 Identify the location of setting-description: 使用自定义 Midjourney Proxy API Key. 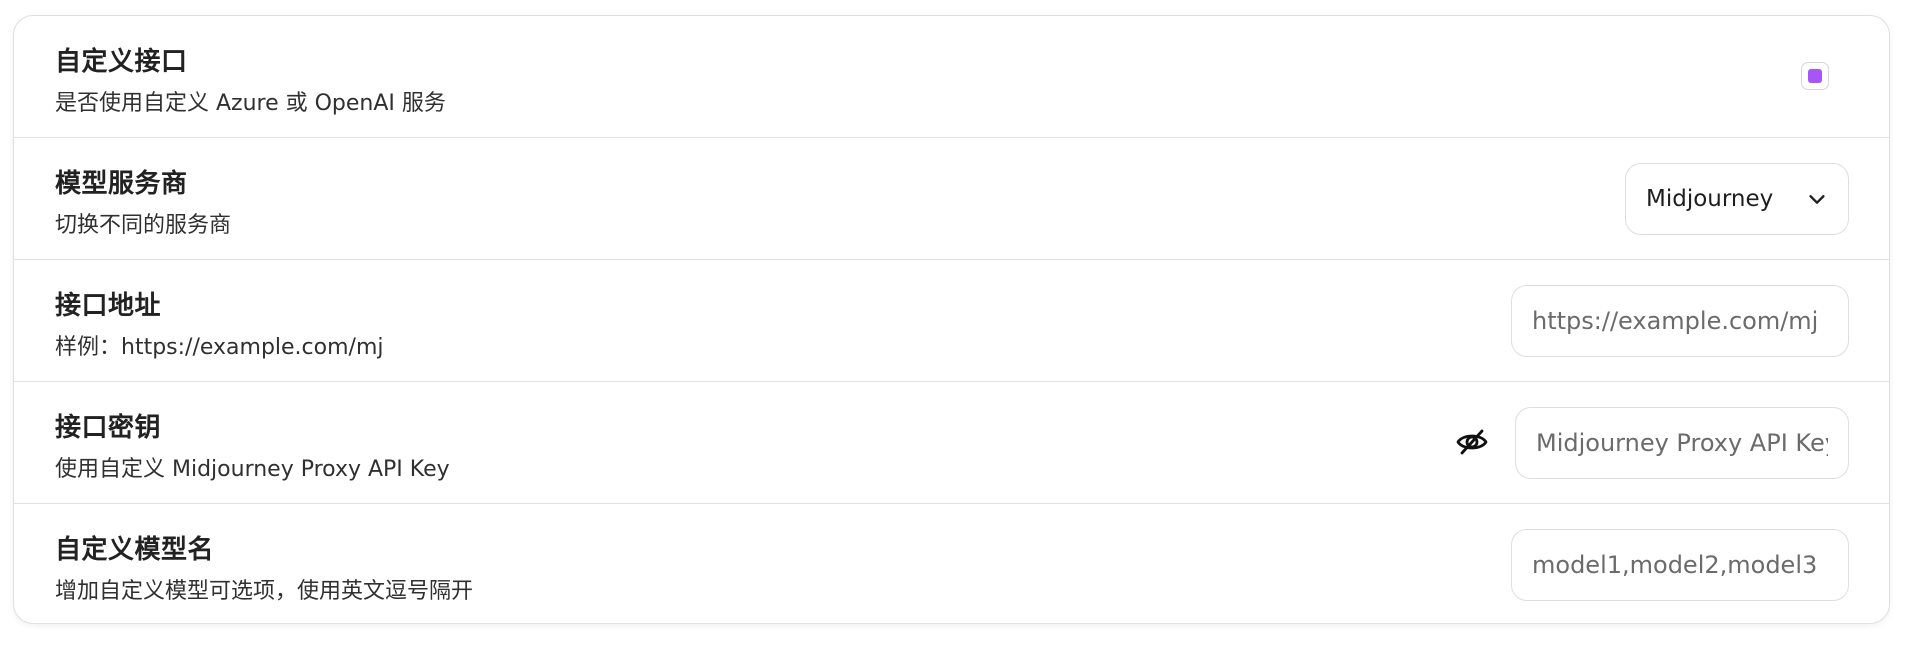
(252, 469).